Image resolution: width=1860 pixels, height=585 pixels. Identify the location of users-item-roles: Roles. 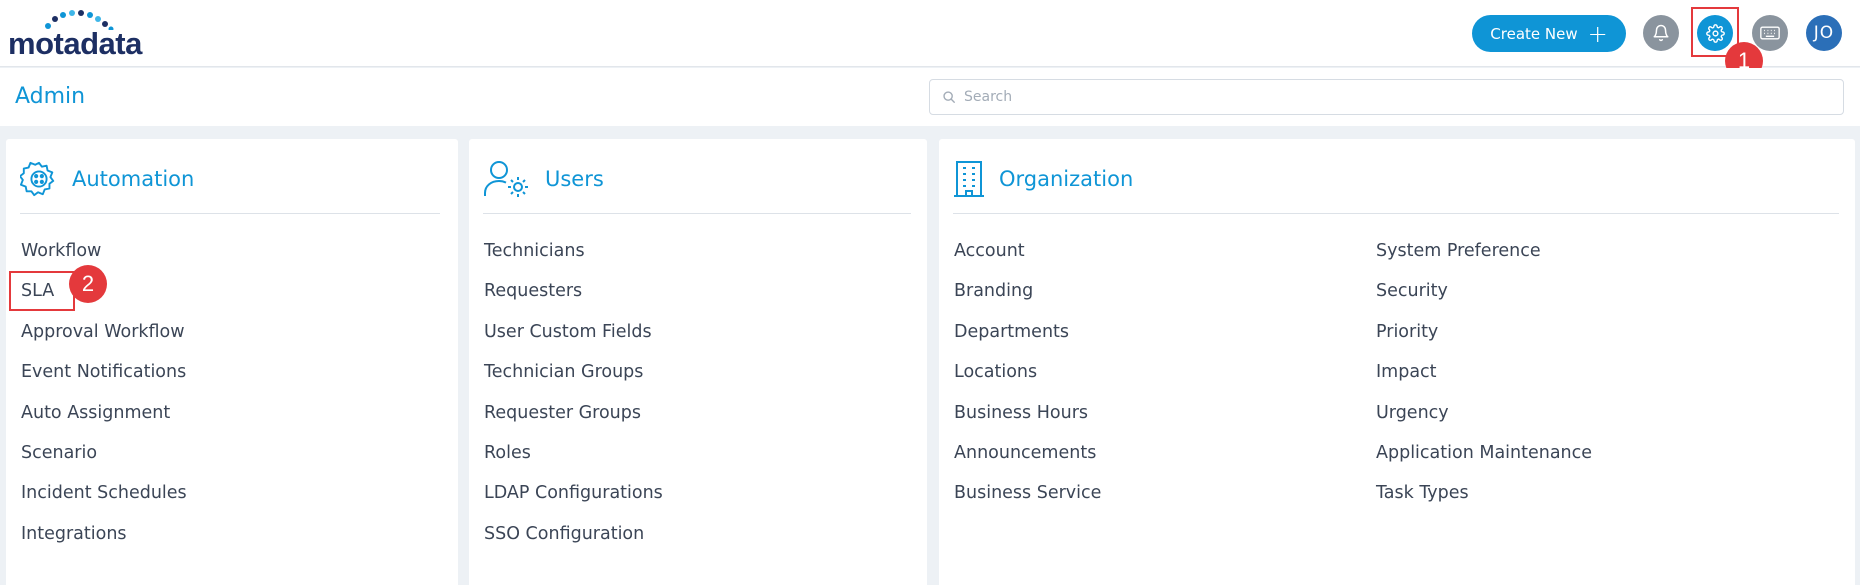
(573, 463).